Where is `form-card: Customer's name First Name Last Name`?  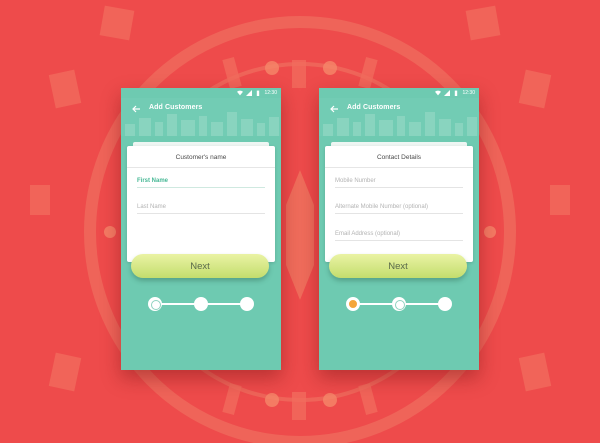 form-card: Customer's name First Name Last Name is located at coordinates (201, 204).